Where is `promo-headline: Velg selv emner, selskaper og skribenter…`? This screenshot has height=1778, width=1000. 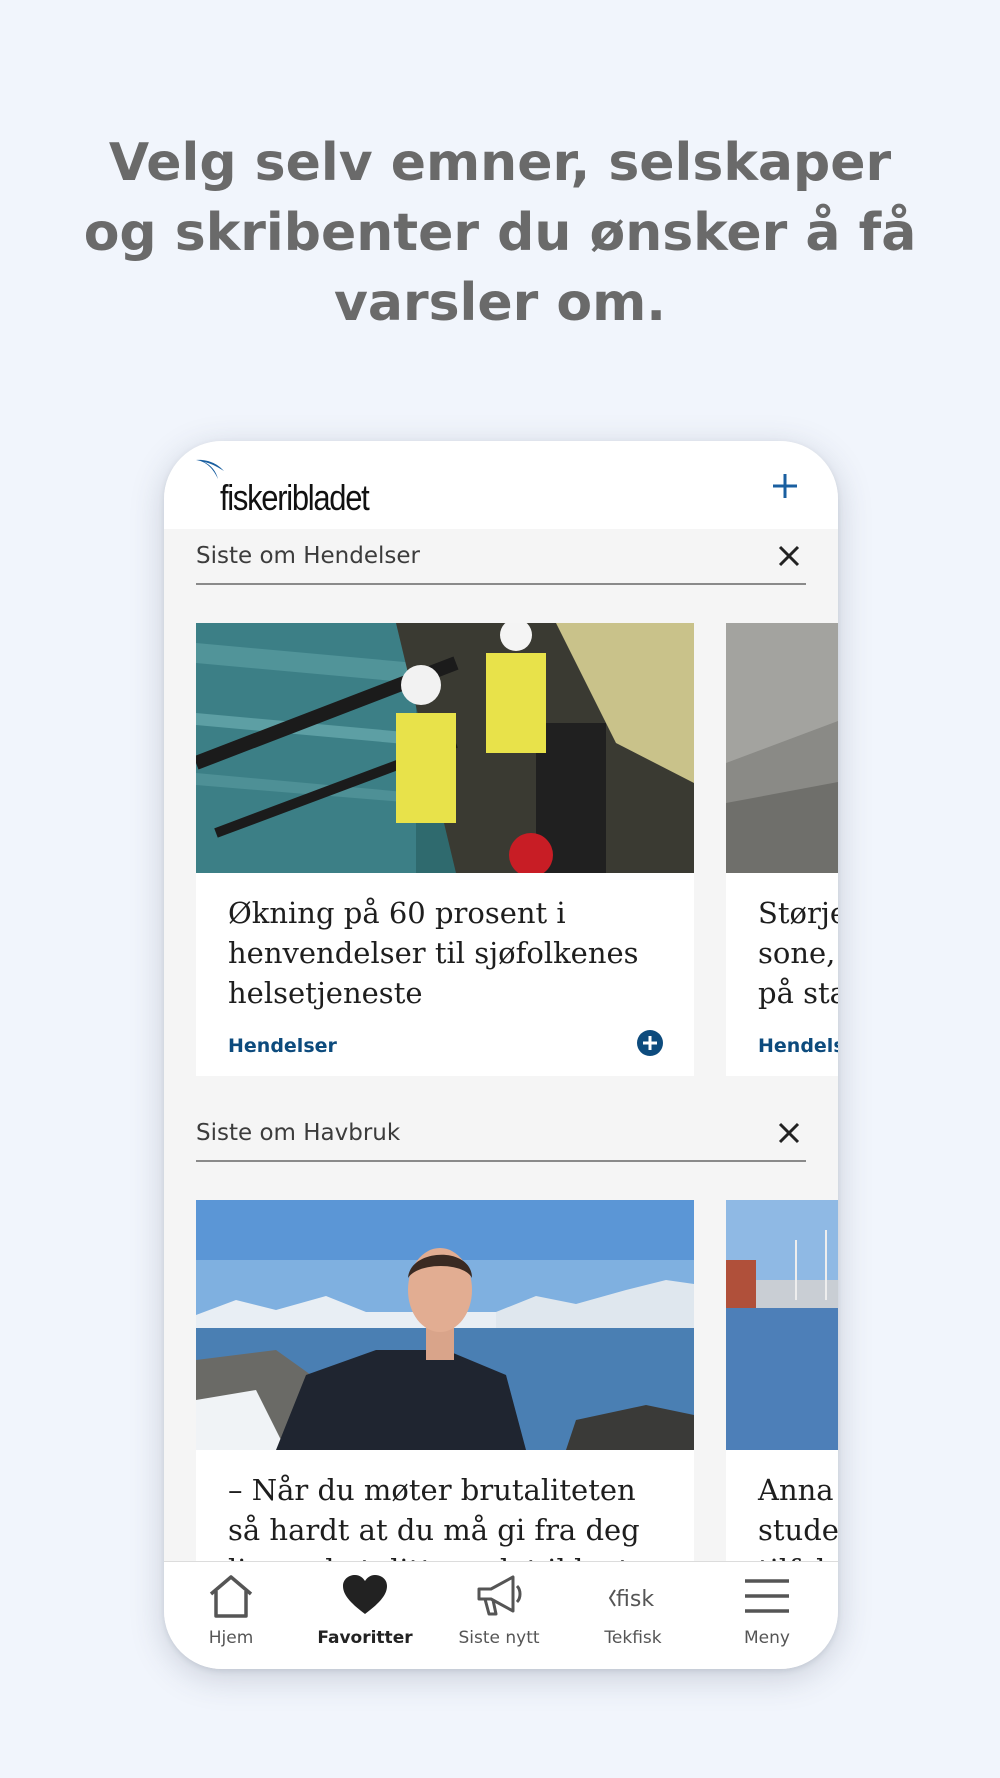 promo-headline: Velg selv emner, selskaper og skribenter… is located at coordinates (500, 233).